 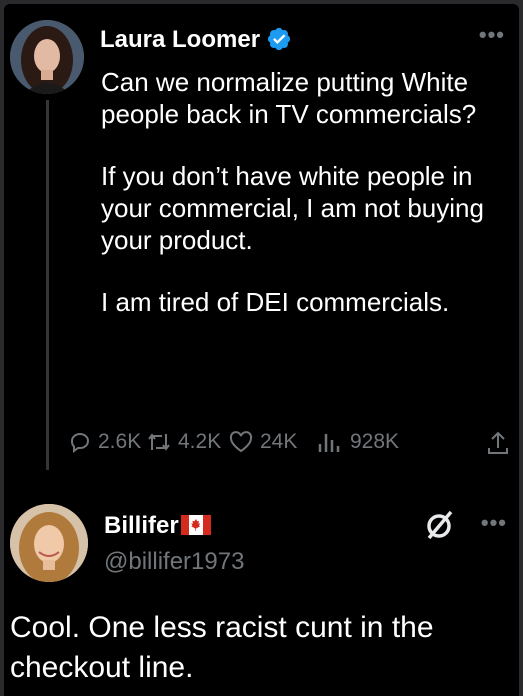 I want to click on reply-button: 2.6K, so click(x=104, y=442).